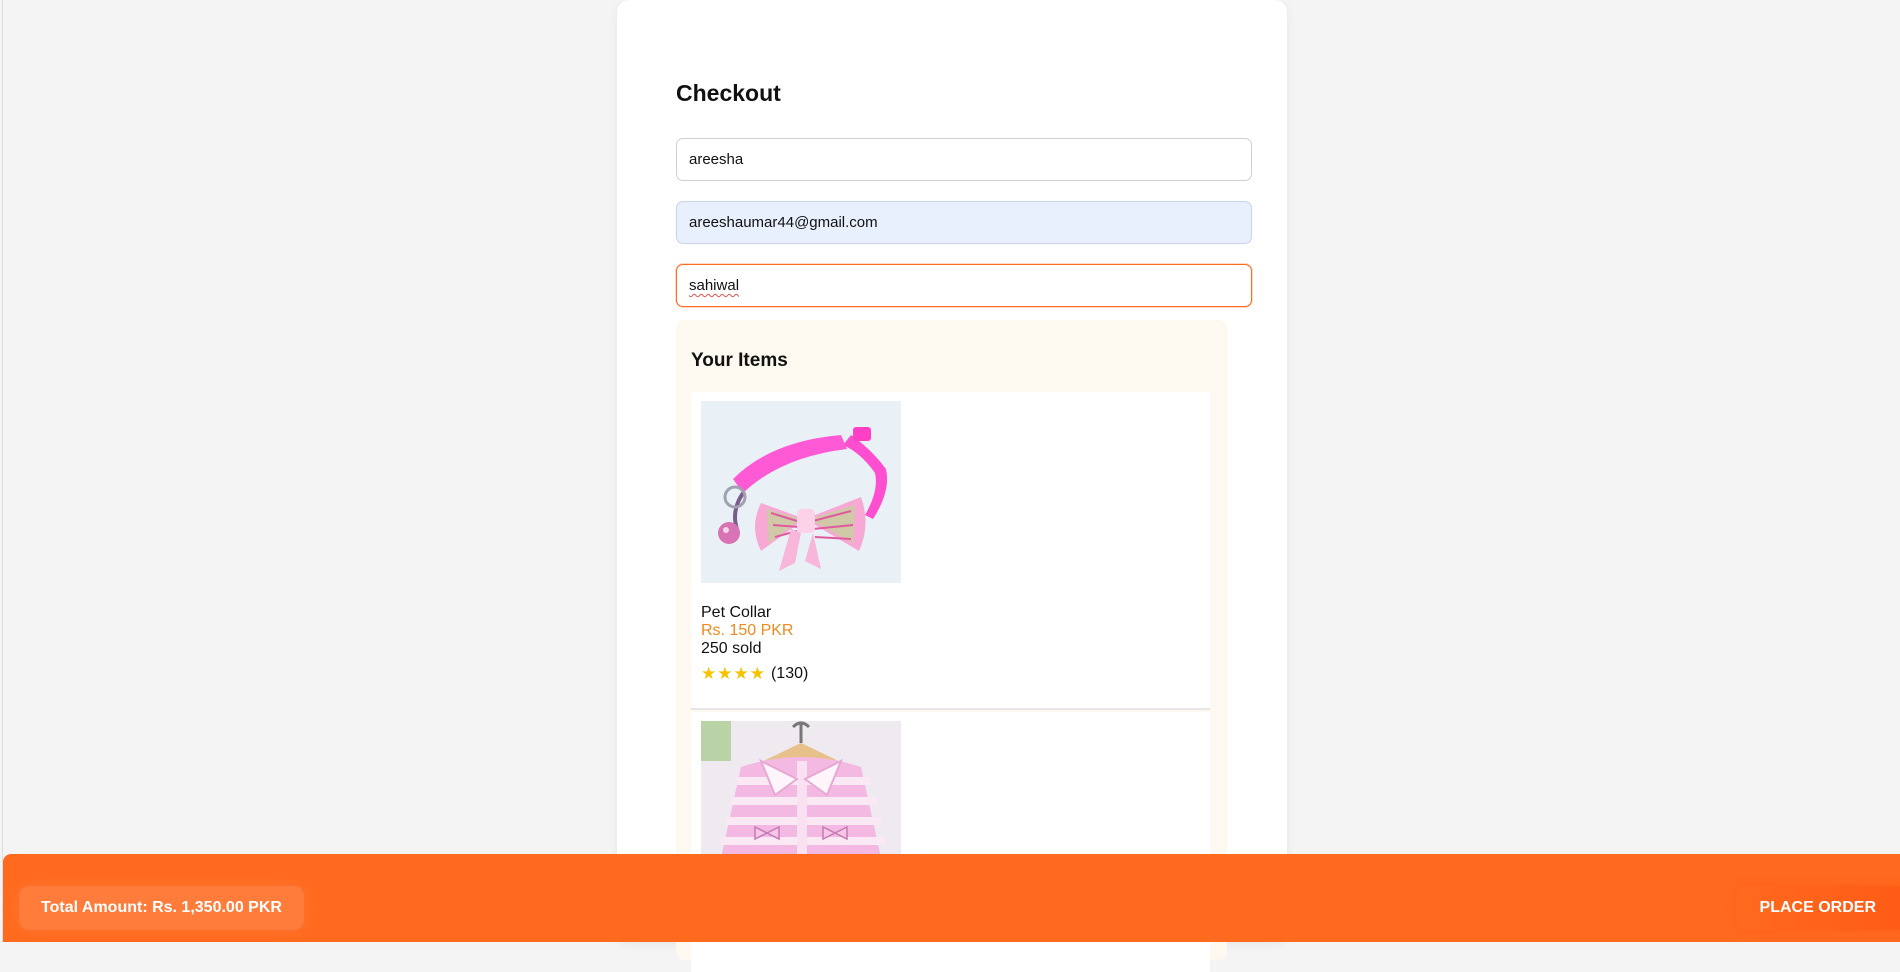  What do you see at coordinates (964, 285) in the screenshot?
I see `city-field: sahiwal` at bounding box center [964, 285].